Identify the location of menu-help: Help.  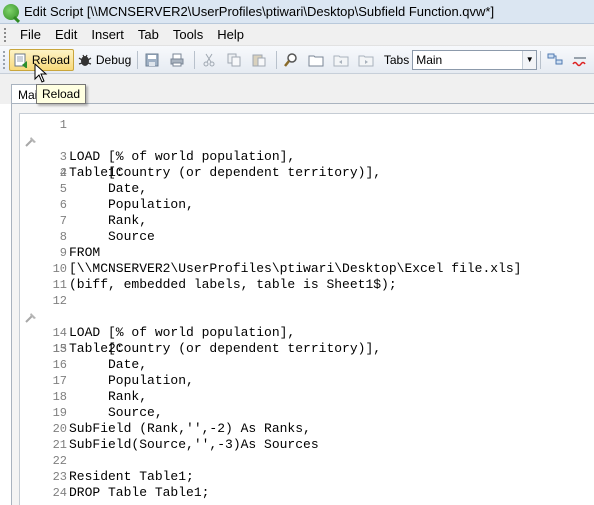
(230, 35).